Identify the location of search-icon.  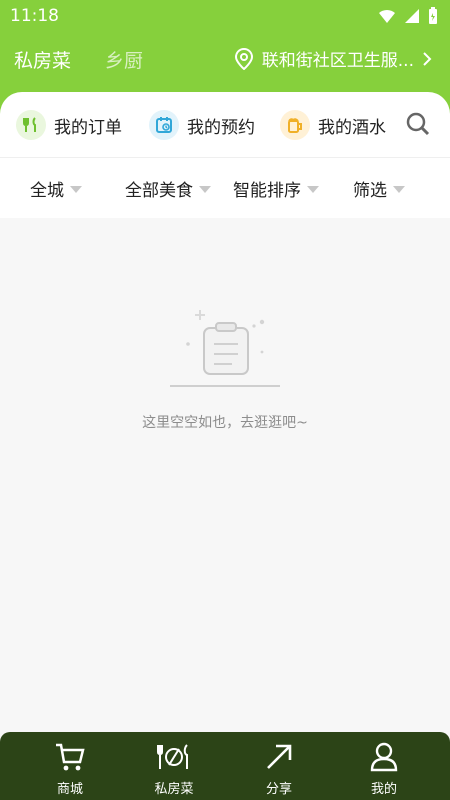
(418, 124).